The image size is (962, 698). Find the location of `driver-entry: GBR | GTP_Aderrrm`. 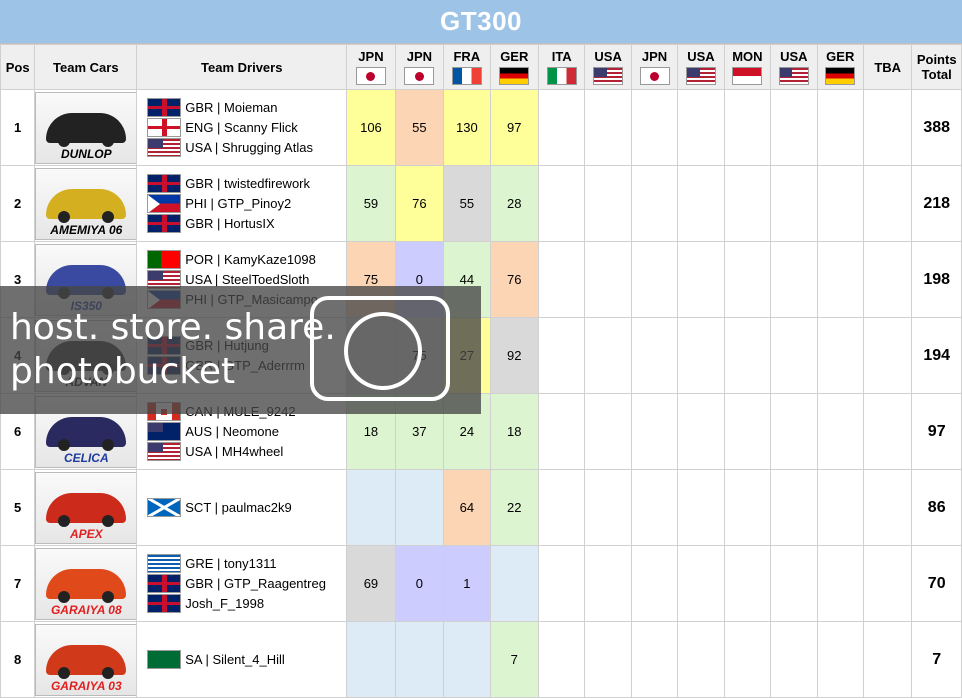

driver-entry: GBR | GTP_Aderrrm is located at coordinates (246, 366).